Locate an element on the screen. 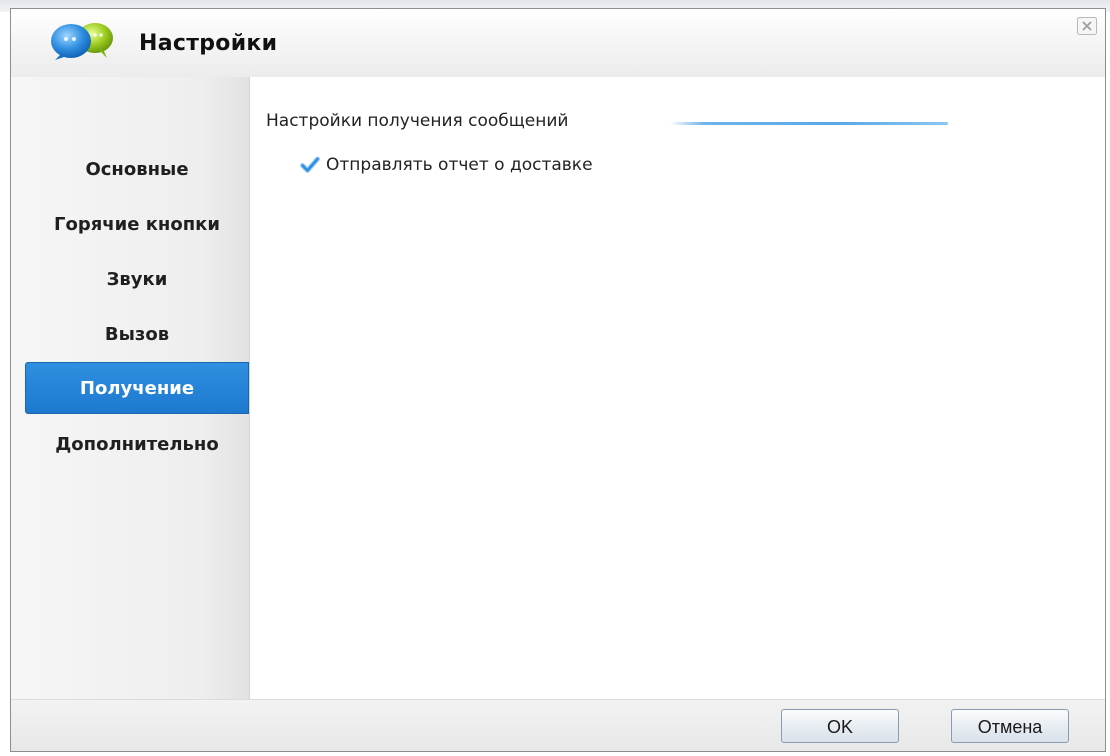 Image resolution: width=1110 pixels, height=756 pixels. sidebar-item-label: Получение is located at coordinates (137, 388).